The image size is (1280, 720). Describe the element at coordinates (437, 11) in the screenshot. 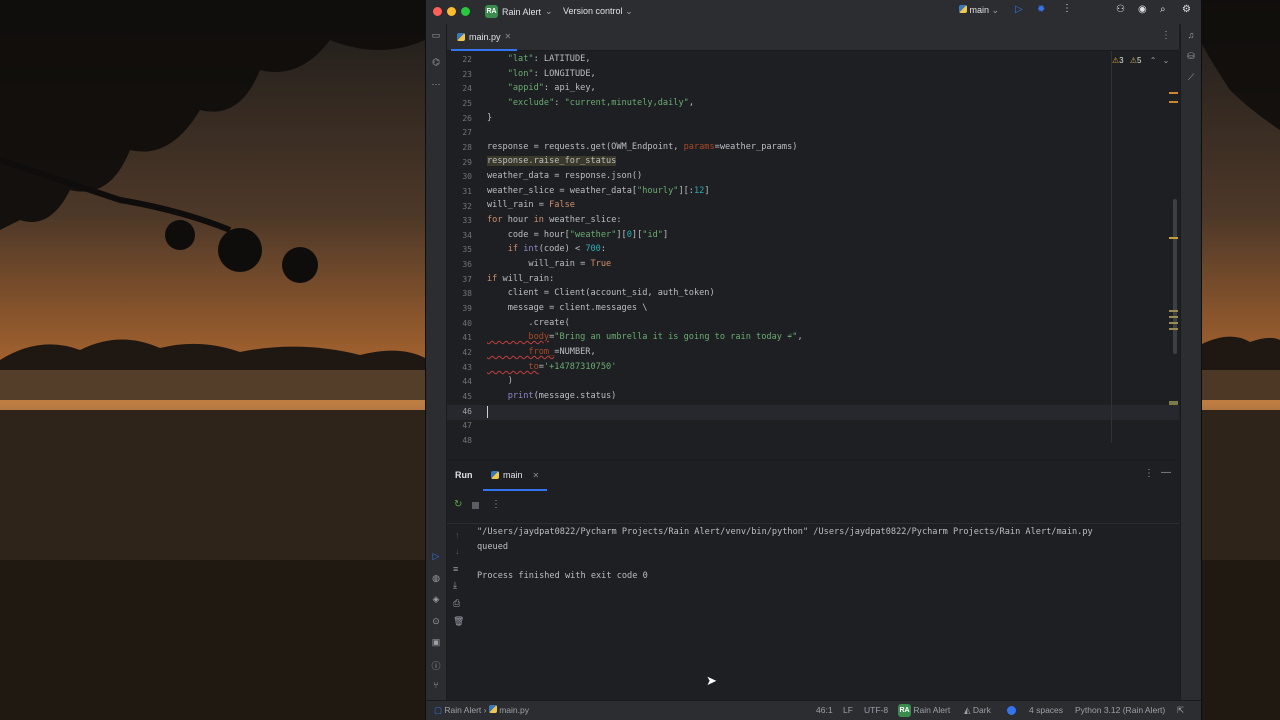

I see `close-window-button` at that location.